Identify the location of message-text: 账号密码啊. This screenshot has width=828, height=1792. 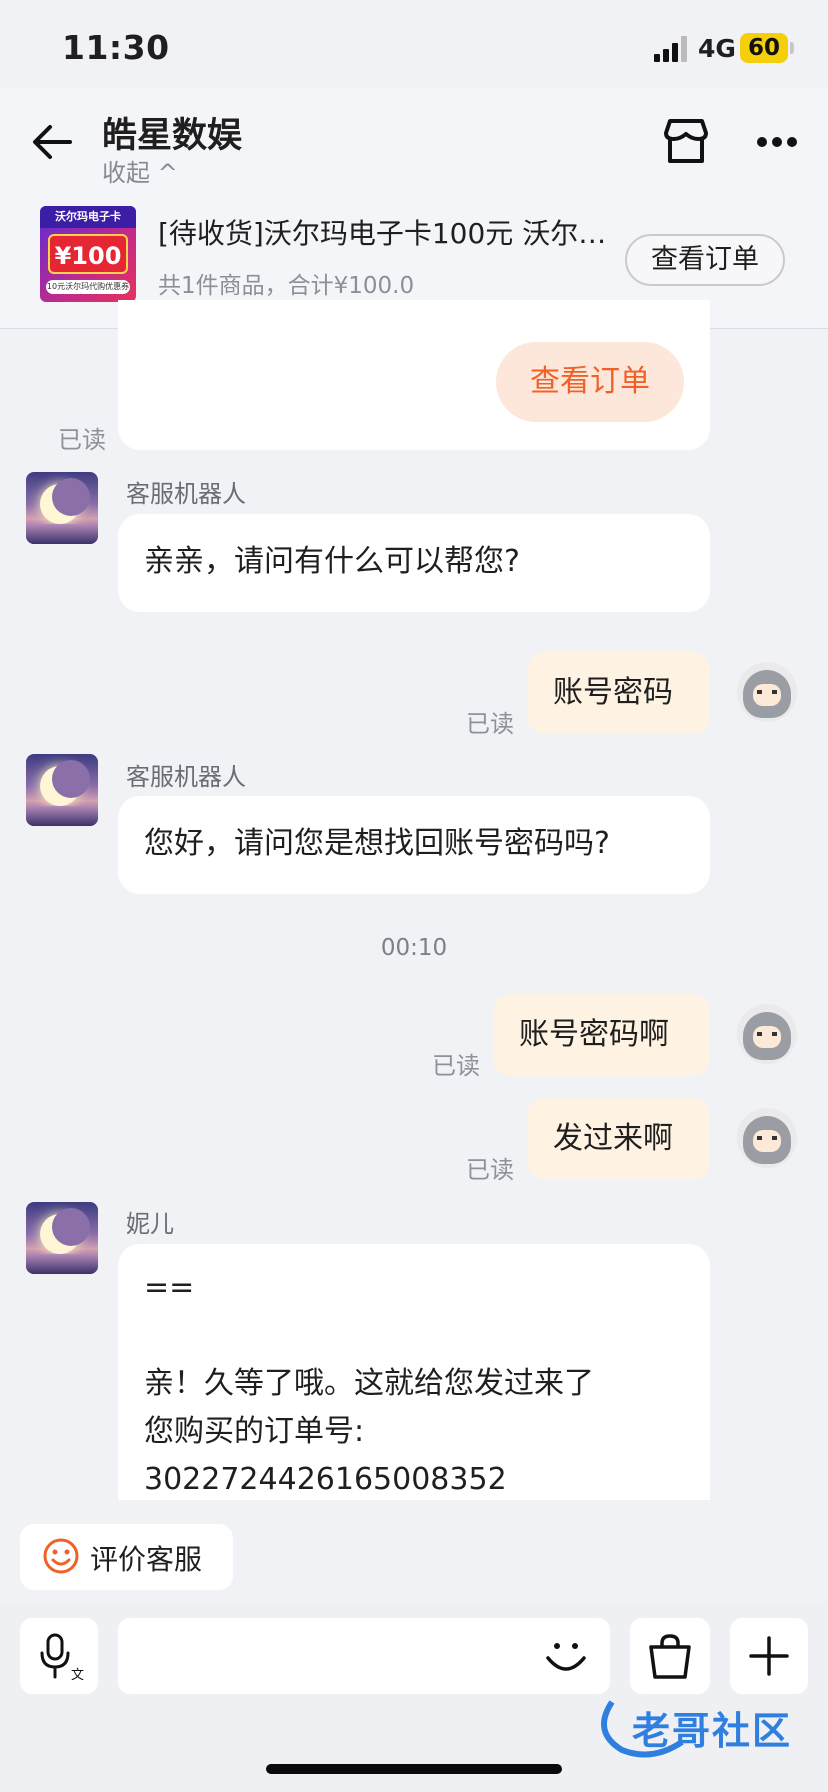
(594, 1034).